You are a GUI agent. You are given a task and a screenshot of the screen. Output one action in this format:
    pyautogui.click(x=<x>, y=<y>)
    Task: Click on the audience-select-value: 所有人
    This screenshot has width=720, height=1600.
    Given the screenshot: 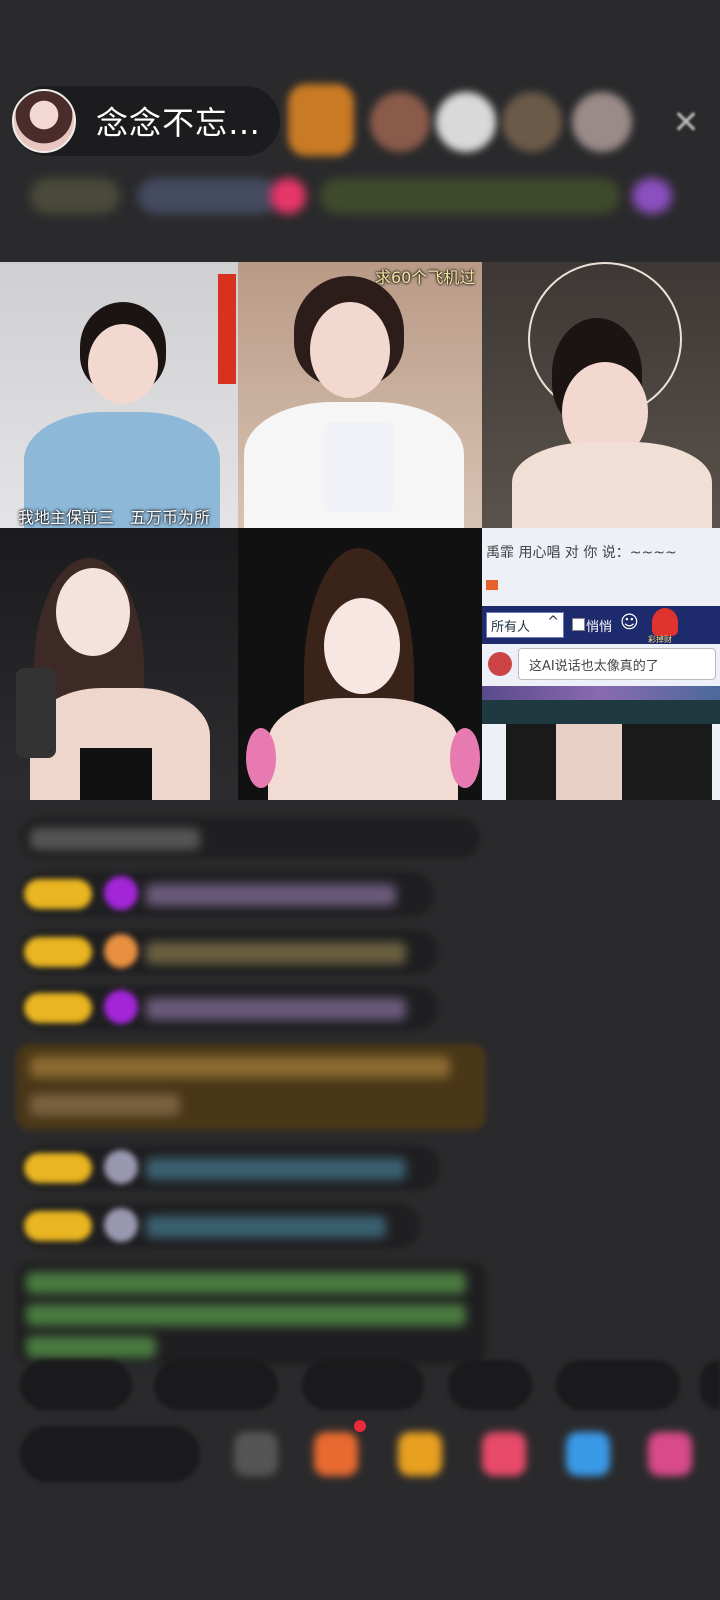 What is the action you would take?
    pyautogui.click(x=511, y=627)
    